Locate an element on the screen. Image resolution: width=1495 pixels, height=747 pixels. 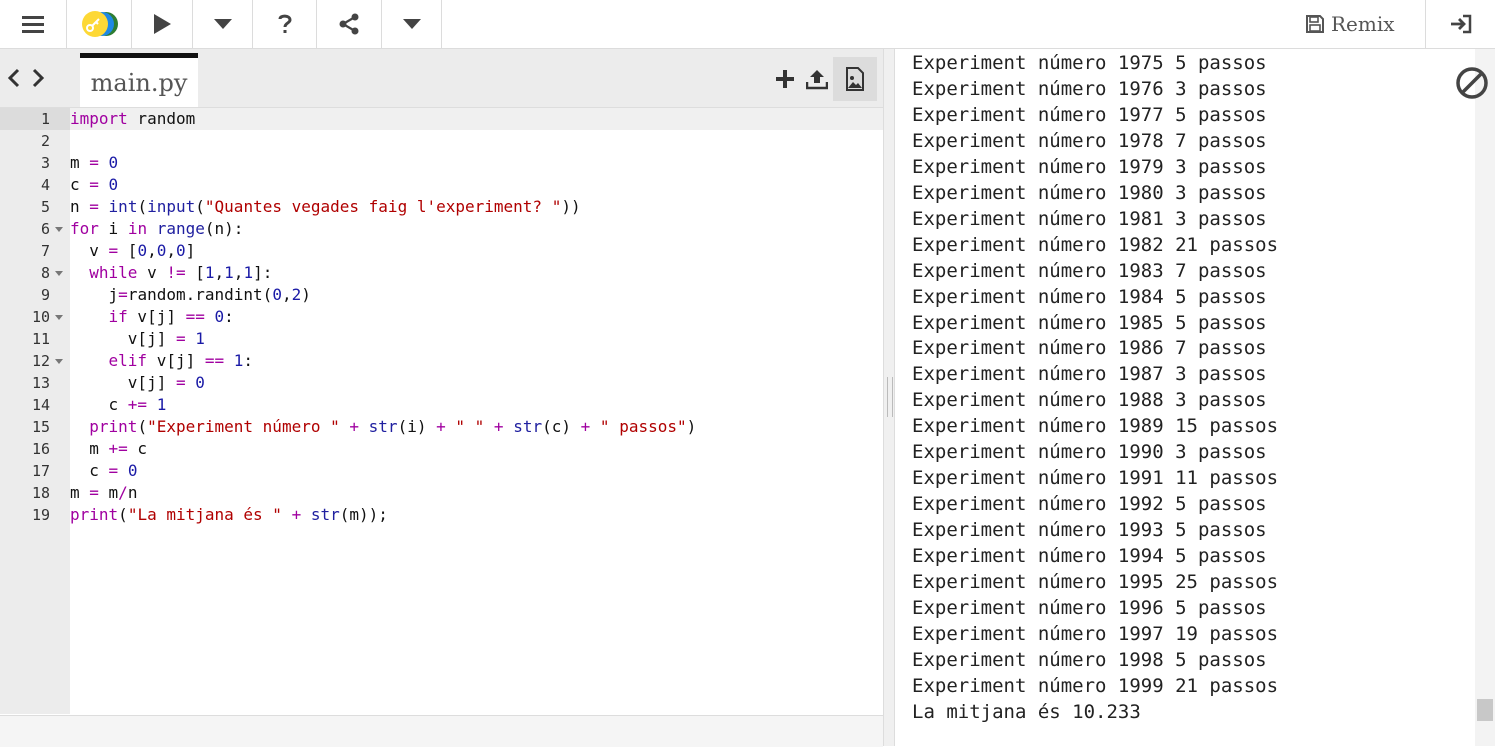
help-button is located at coordinates (285, 24).